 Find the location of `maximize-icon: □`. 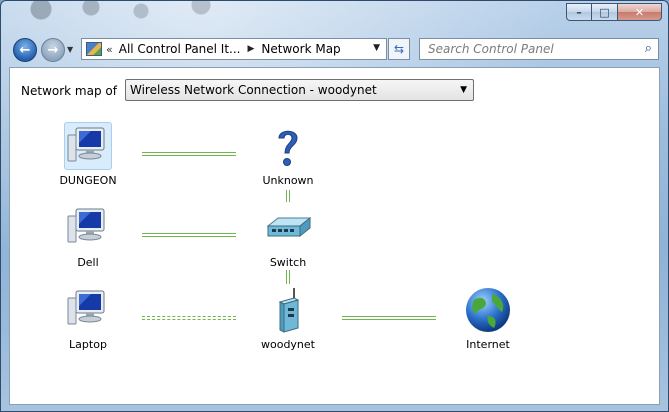

maximize-icon: □ is located at coordinates (604, 12).